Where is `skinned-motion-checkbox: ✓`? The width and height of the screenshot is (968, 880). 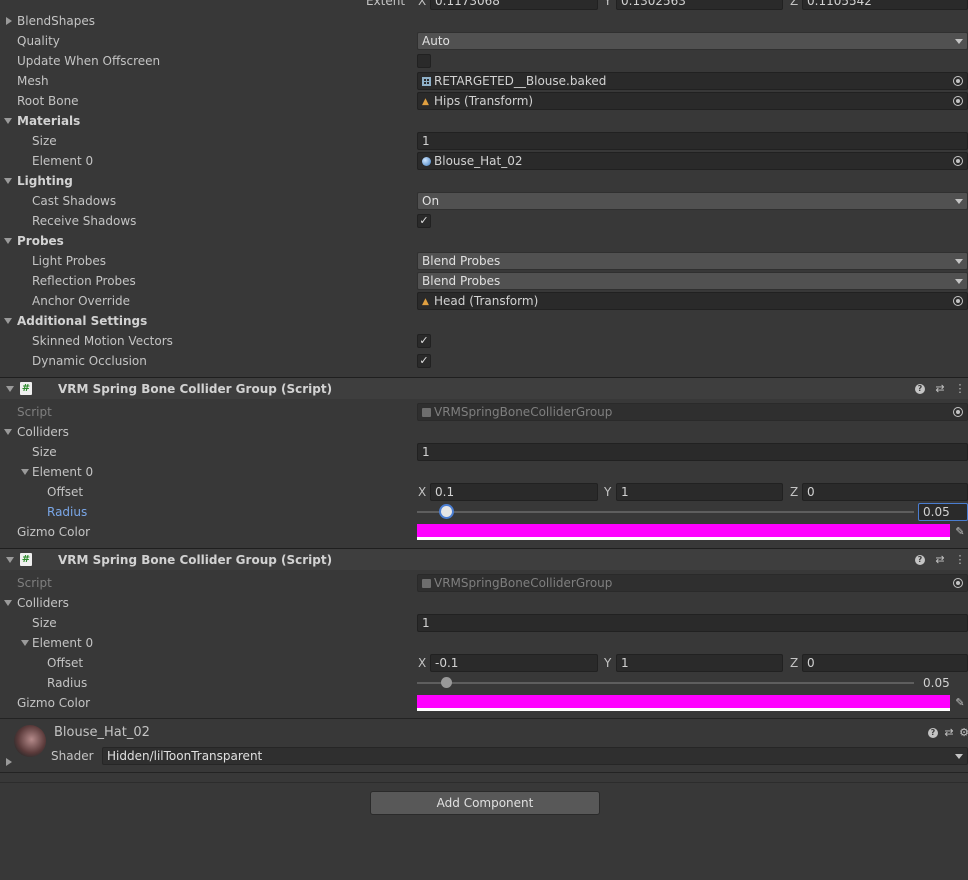
skinned-motion-checkbox: ✓ is located at coordinates (424, 341).